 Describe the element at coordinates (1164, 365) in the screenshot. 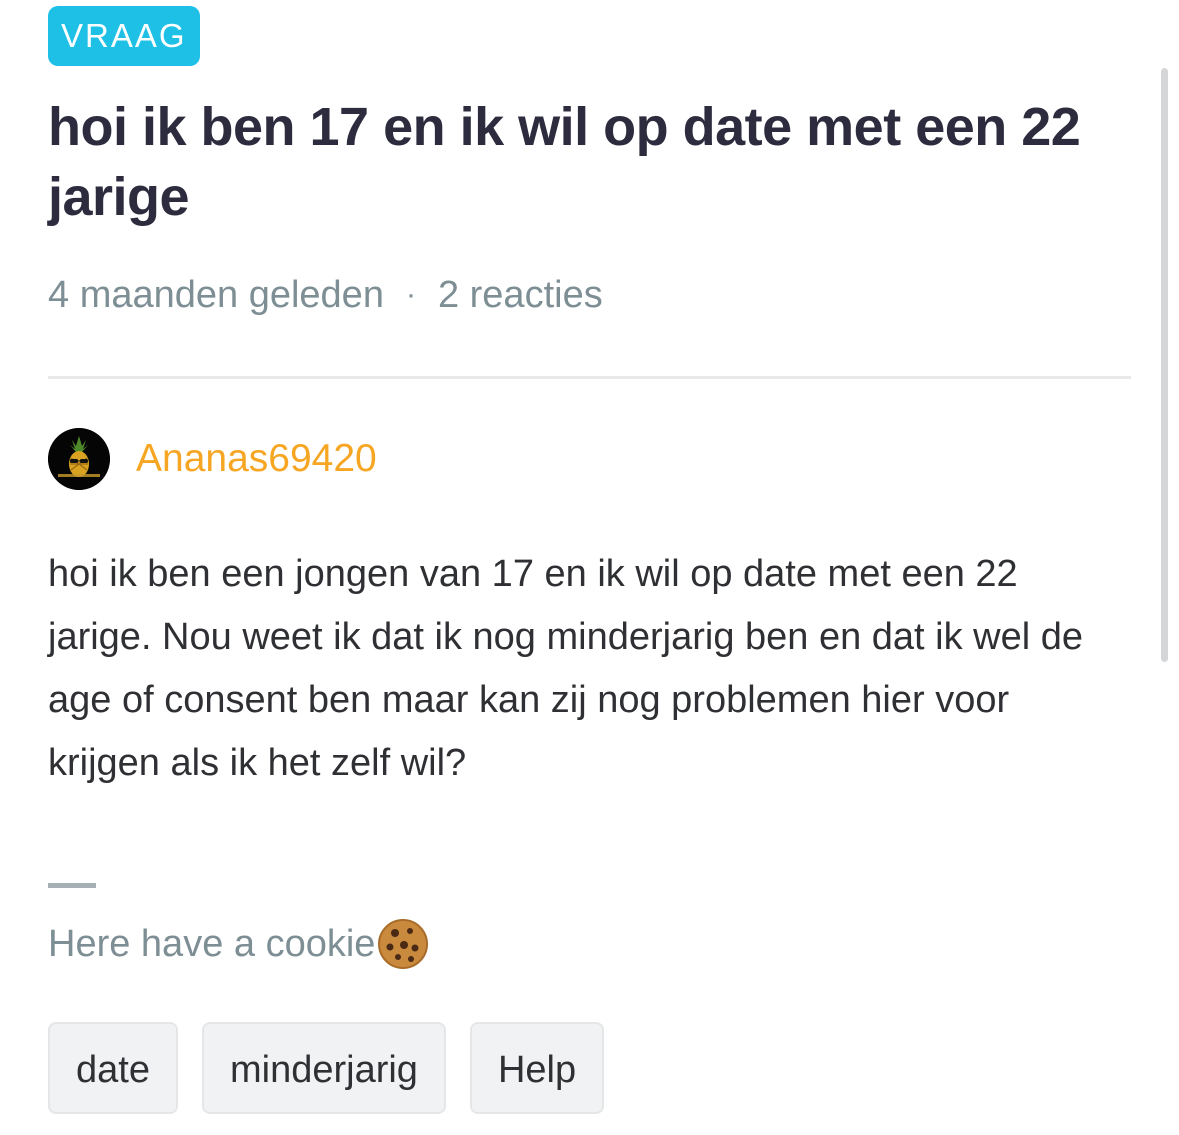

I see `scrollbar` at that location.